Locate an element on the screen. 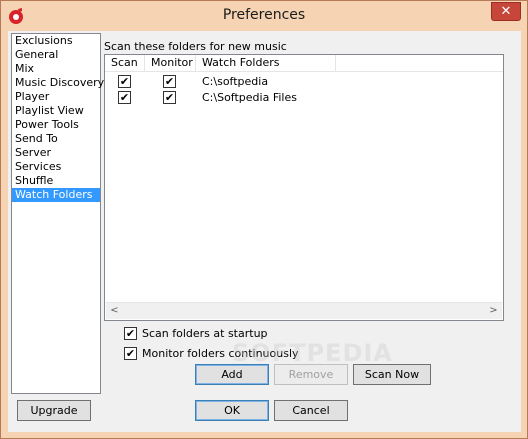 The height and width of the screenshot is (439, 528). nav-item-send-to: Send To is located at coordinates (56, 139).